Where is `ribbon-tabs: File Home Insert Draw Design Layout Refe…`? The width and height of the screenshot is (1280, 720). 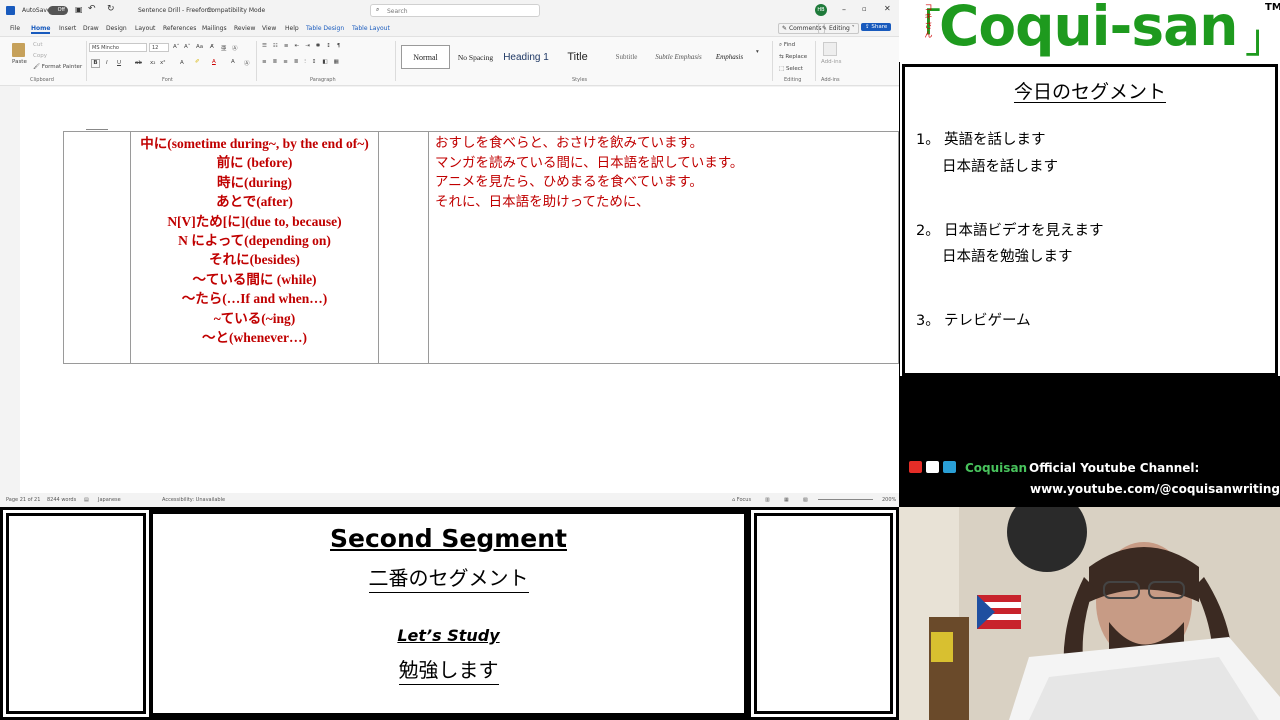 ribbon-tabs: File Home Insert Draw Design Layout Refe… is located at coordinates (449, 29).